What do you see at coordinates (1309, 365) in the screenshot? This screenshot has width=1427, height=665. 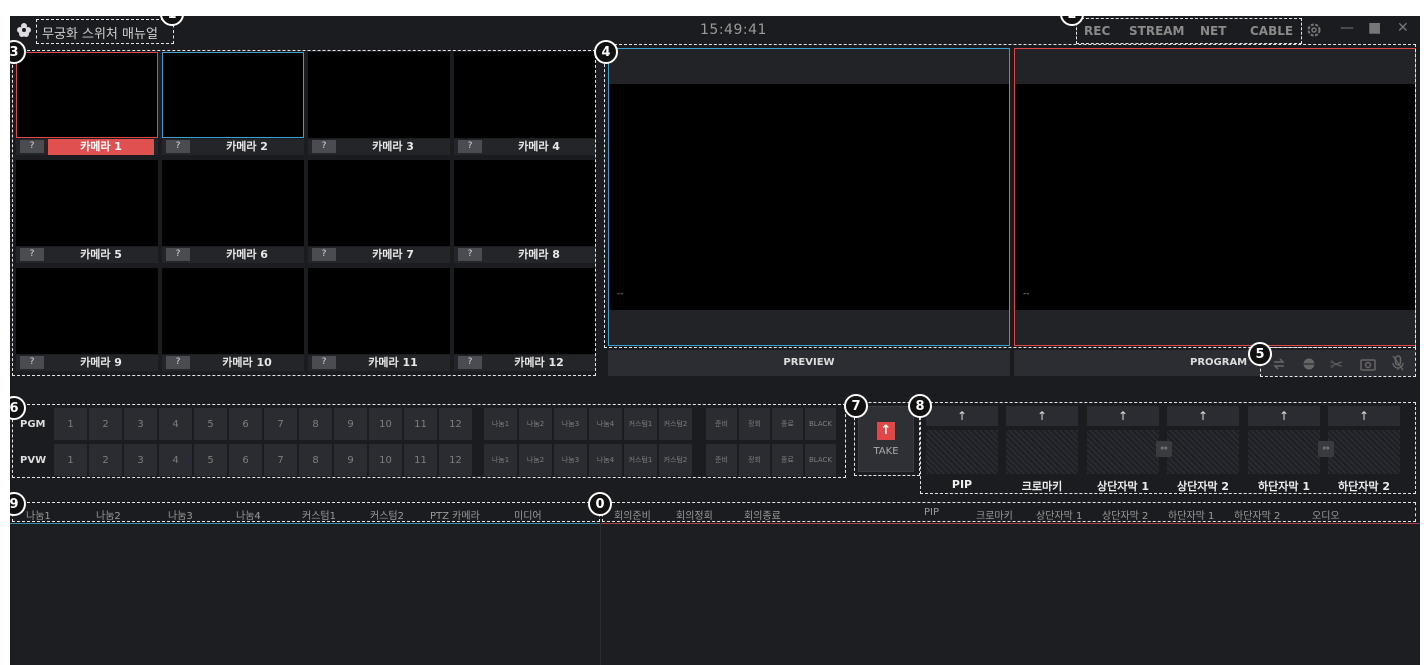 I see `globe-icon` at bounding box center [1309, 365].